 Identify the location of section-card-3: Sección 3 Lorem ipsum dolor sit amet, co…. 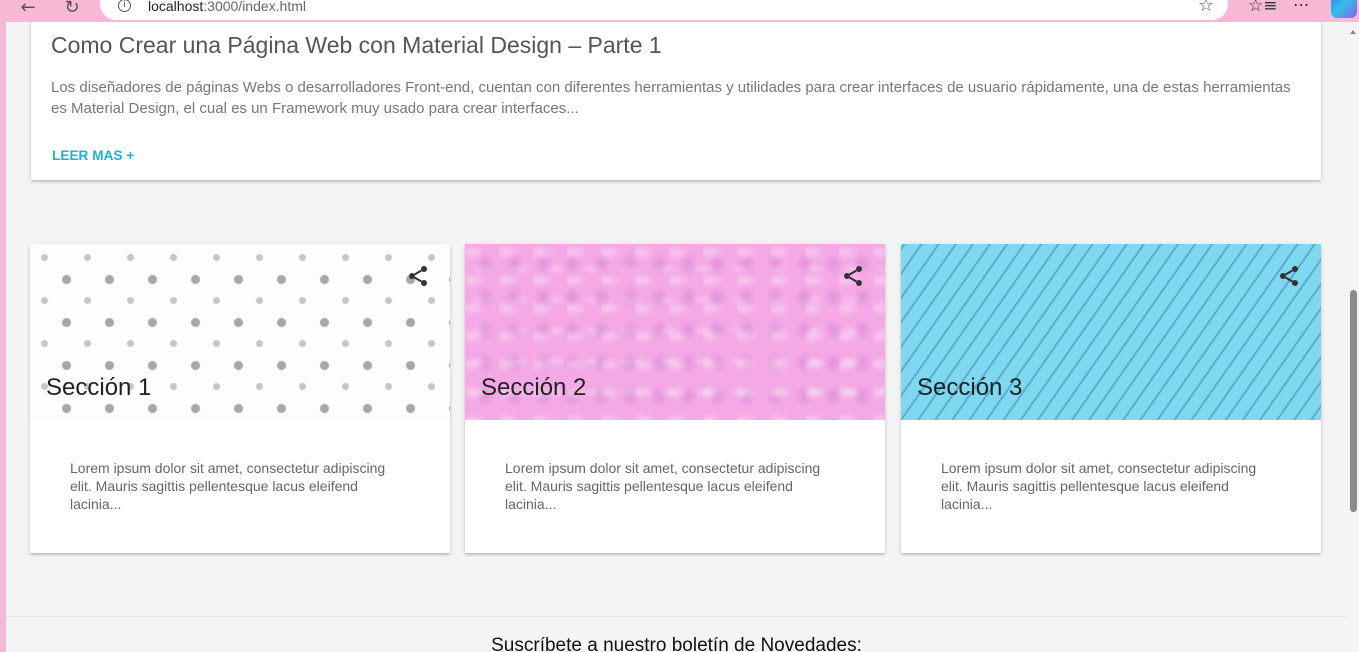
(1111, 398).